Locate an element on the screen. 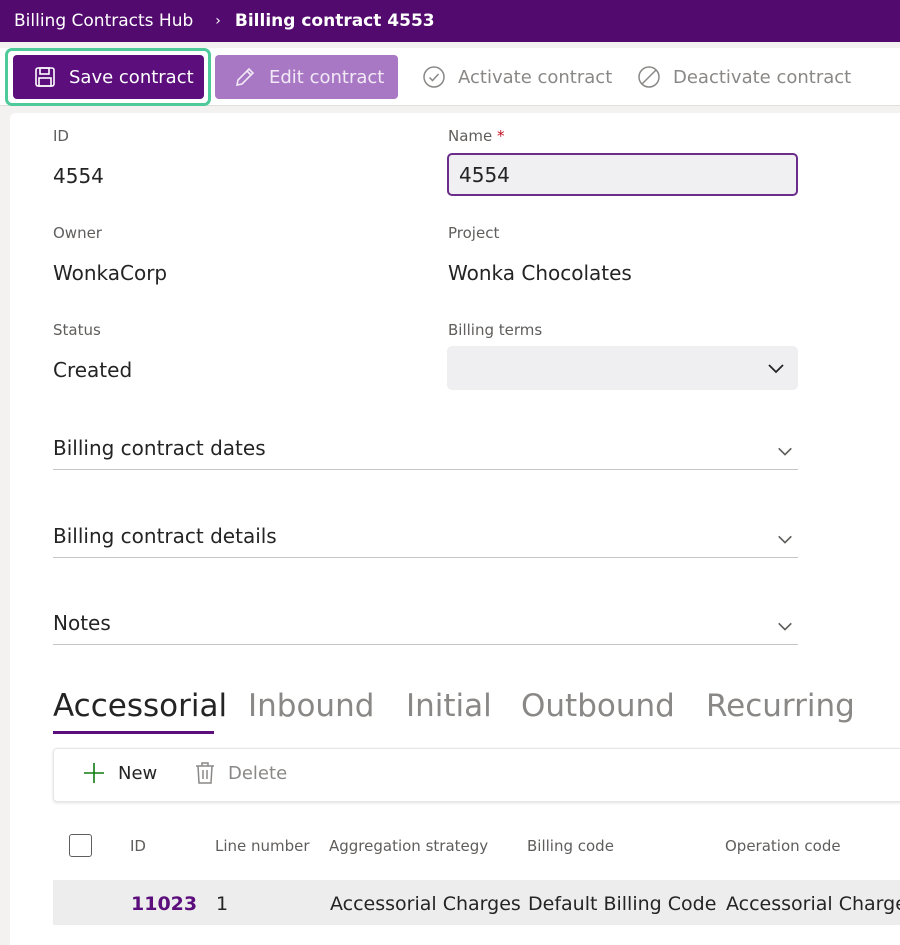 This screenshot has height=945, width=900. name-label: Name * is located at coordinates (476, 136).